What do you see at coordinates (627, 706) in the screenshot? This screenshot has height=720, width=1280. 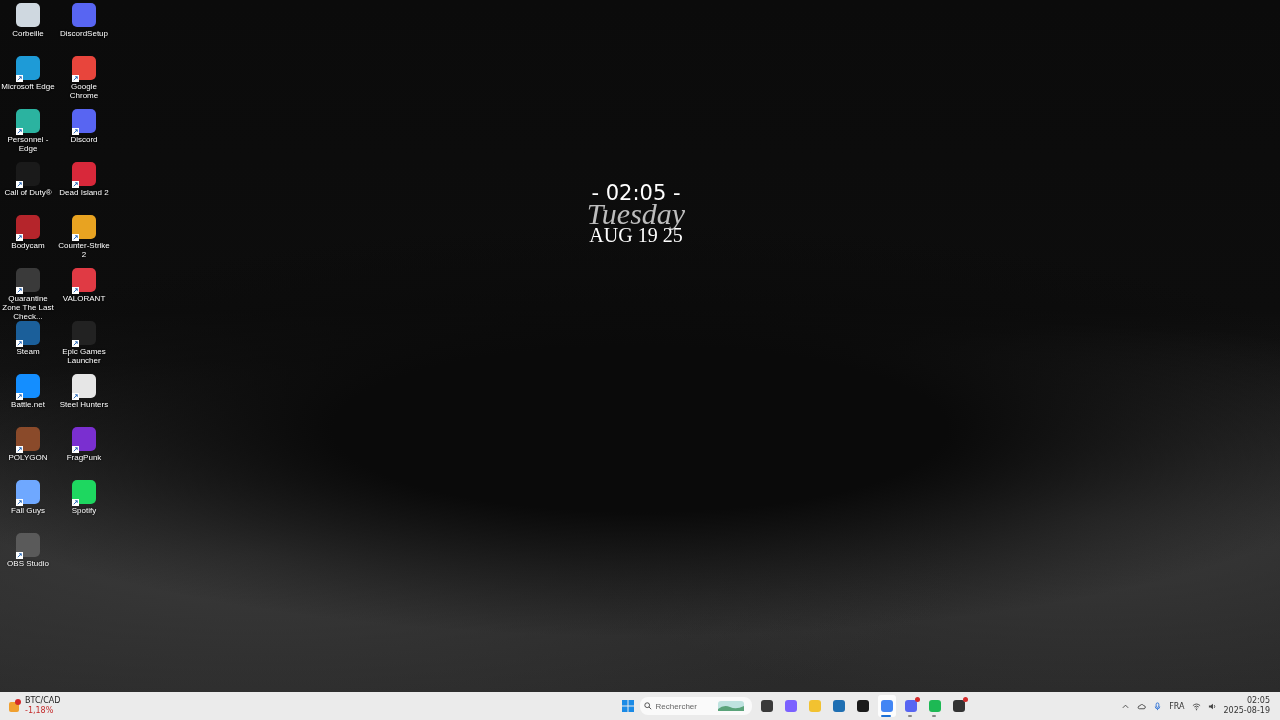 I see `start-icon` at bounding box center [627, 706].